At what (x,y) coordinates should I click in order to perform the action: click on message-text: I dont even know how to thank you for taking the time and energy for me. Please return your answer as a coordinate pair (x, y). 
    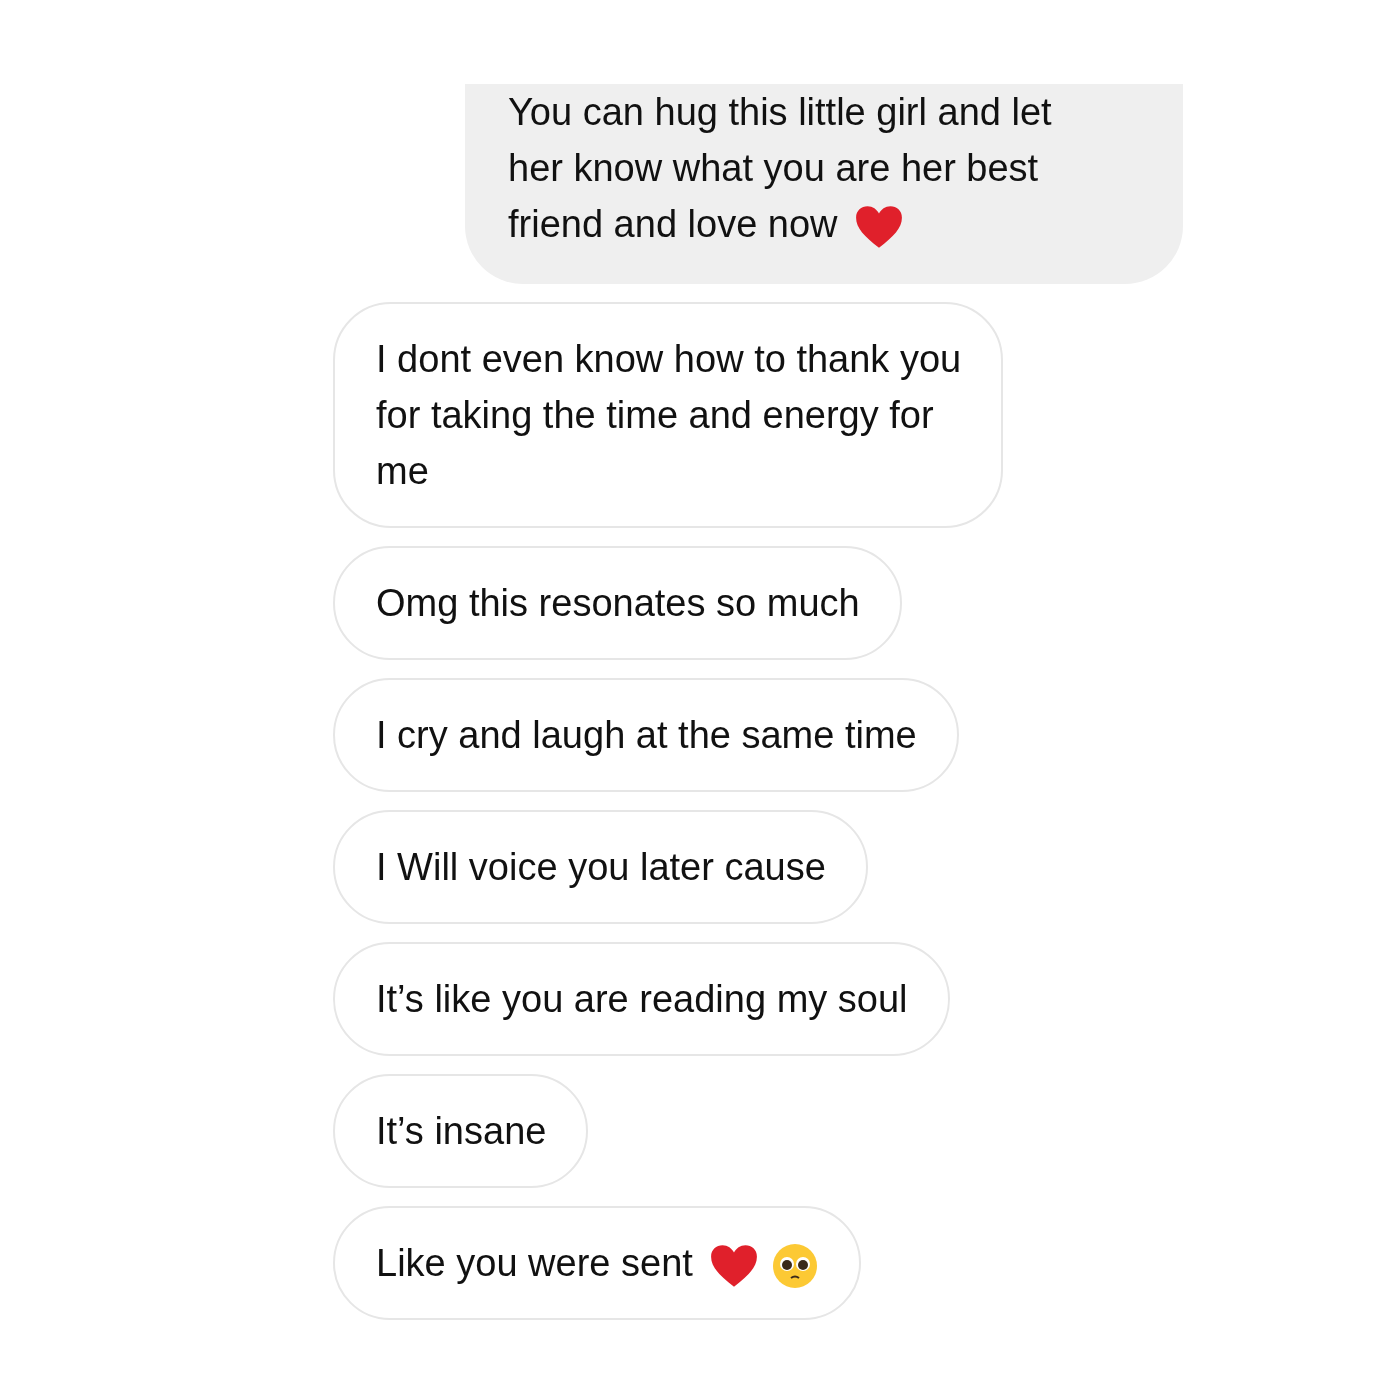
    Looking at the image, I should click on (669, 415).